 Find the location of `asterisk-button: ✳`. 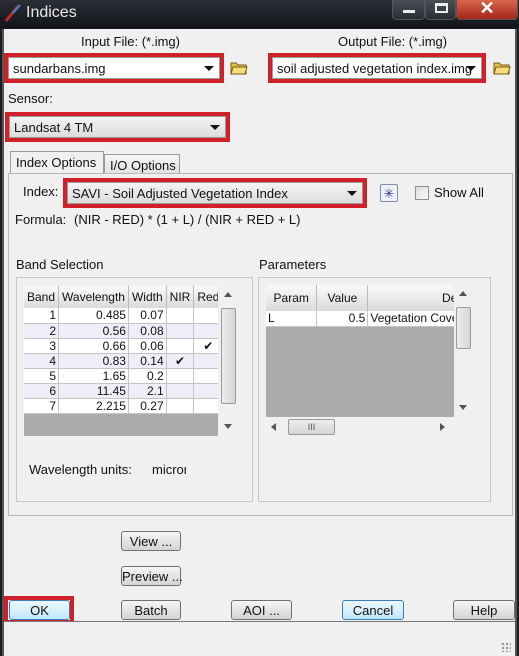

asterisk-button: ✳ is located at coordinates (389, 193).